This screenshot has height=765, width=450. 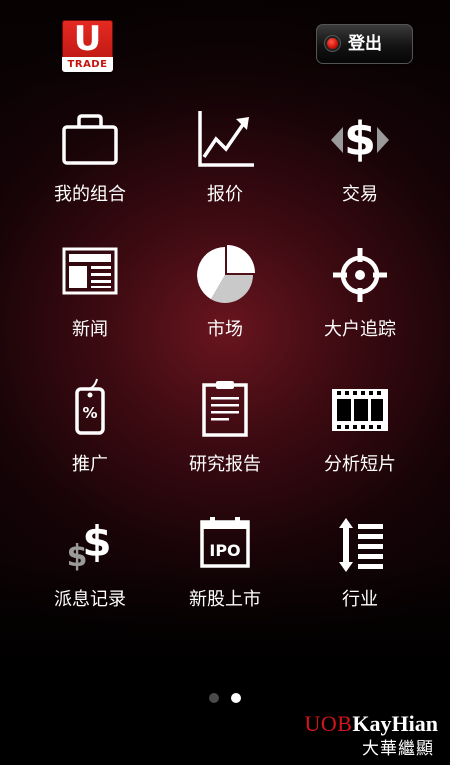 I want to click on dollar-exchange-icon: $, so click(x=360, y=140).